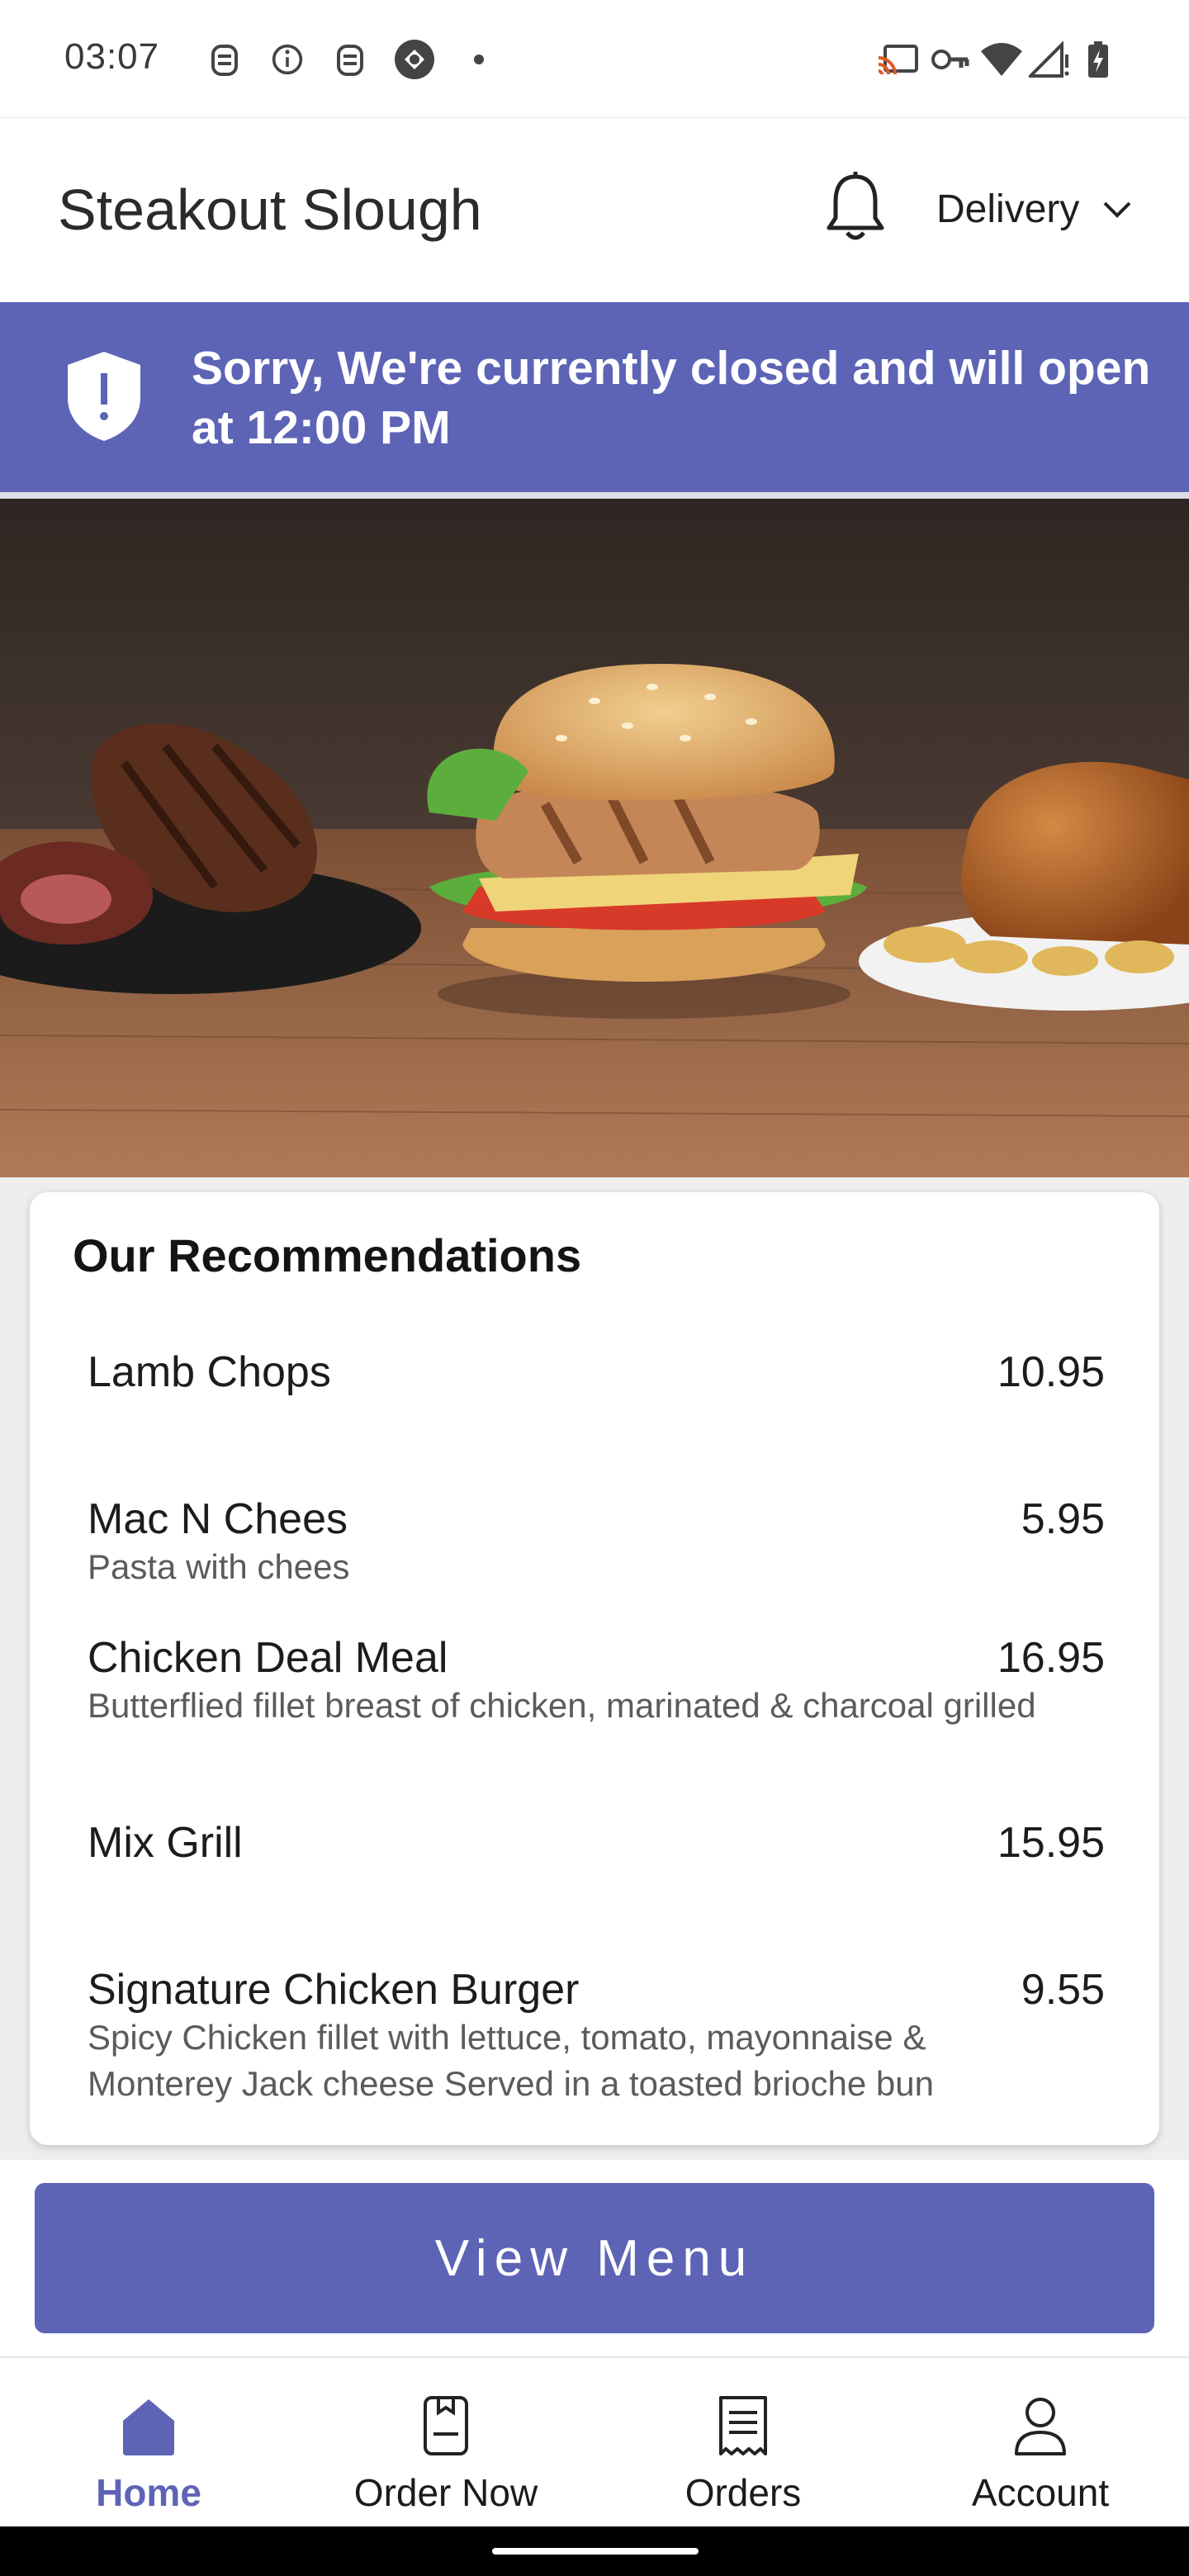  I want to click on gesture-handle, so click(595, 2551).